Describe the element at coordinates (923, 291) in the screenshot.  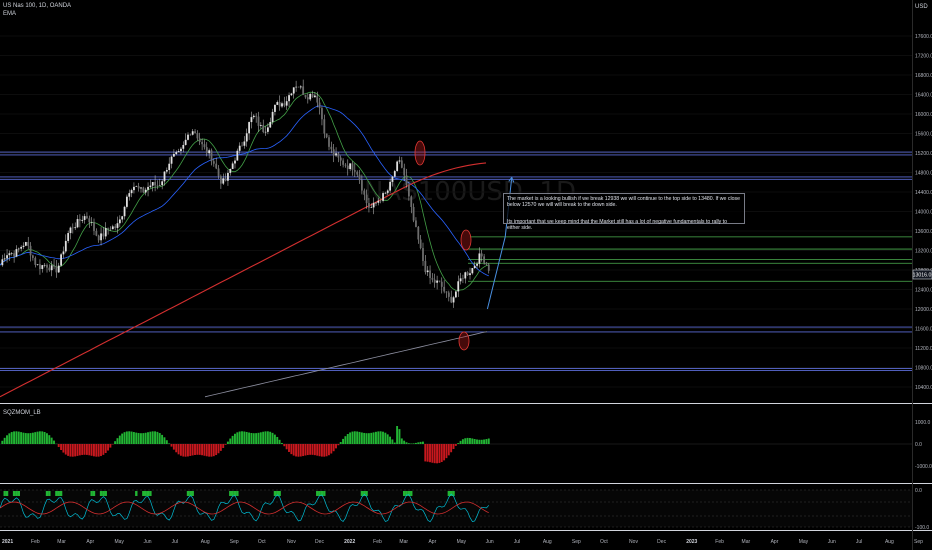
I see `price-axis-label: 12400.0` at that location.